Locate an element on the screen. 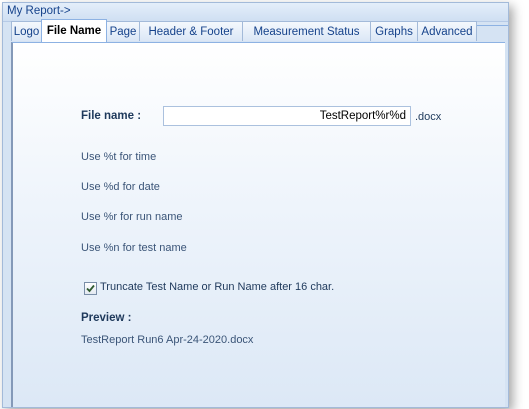 The width and height of the screenshot is (529, 409). file-name-label: File name : is located at coordinates (111, 116).